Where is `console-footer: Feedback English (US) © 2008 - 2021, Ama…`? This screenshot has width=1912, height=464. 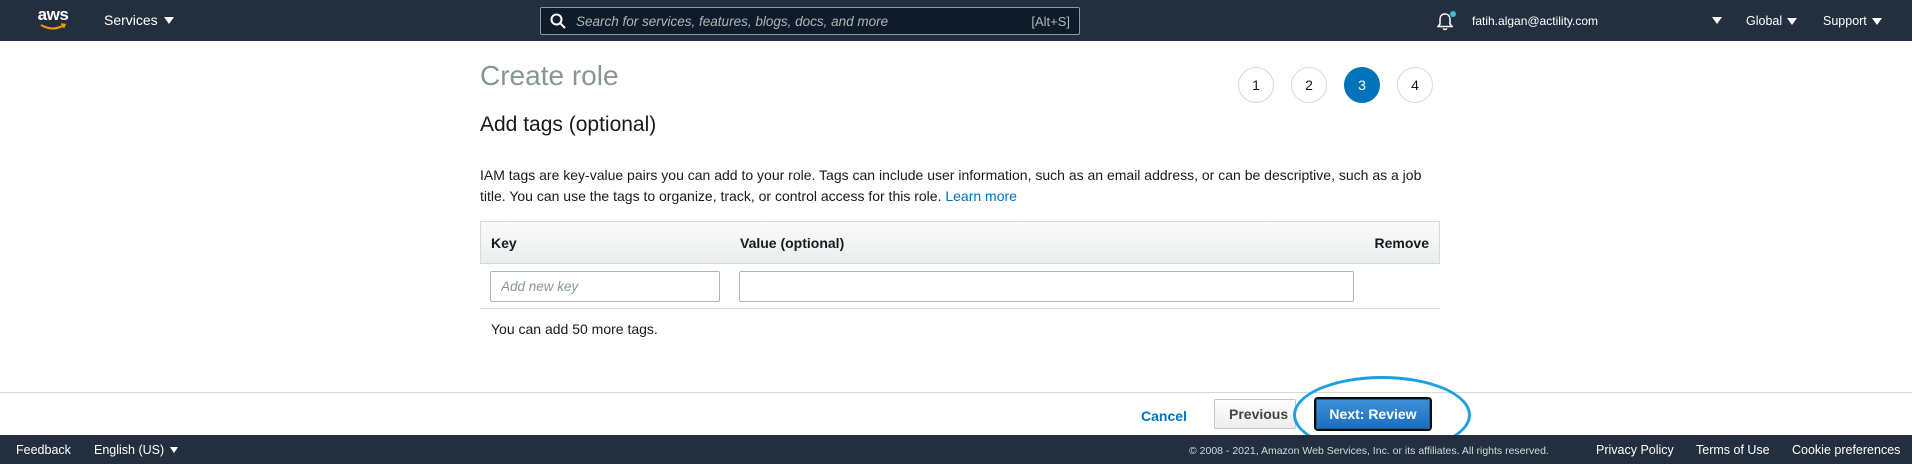
console-footer: Feedback English (US) © 2008 - 2021, Ama… is located at coordinates (956, 449).